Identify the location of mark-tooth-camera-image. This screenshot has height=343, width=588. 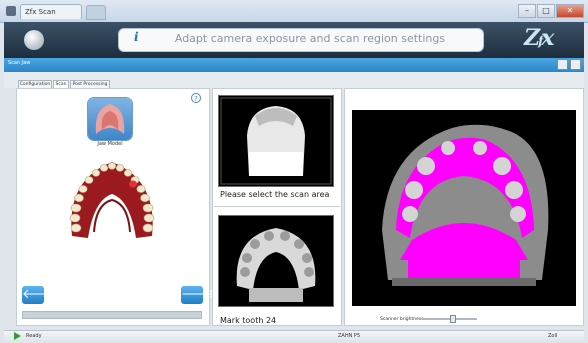
(276, 261).